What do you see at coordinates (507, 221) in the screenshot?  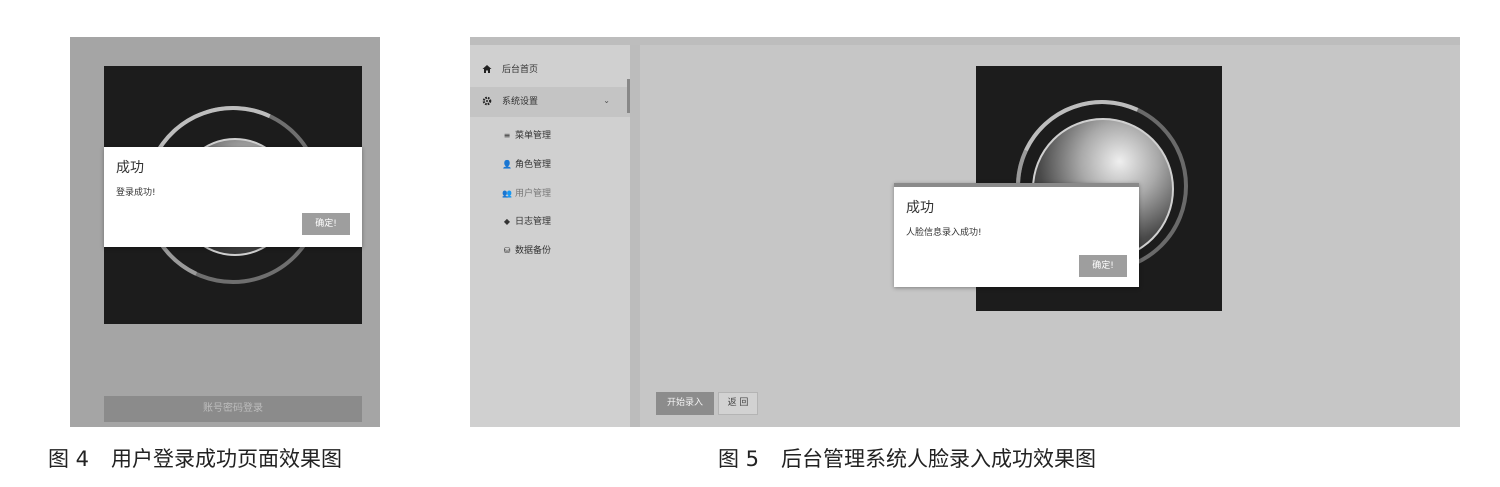 I see `tag-icon: ◆` at bounding box center [507, 221].